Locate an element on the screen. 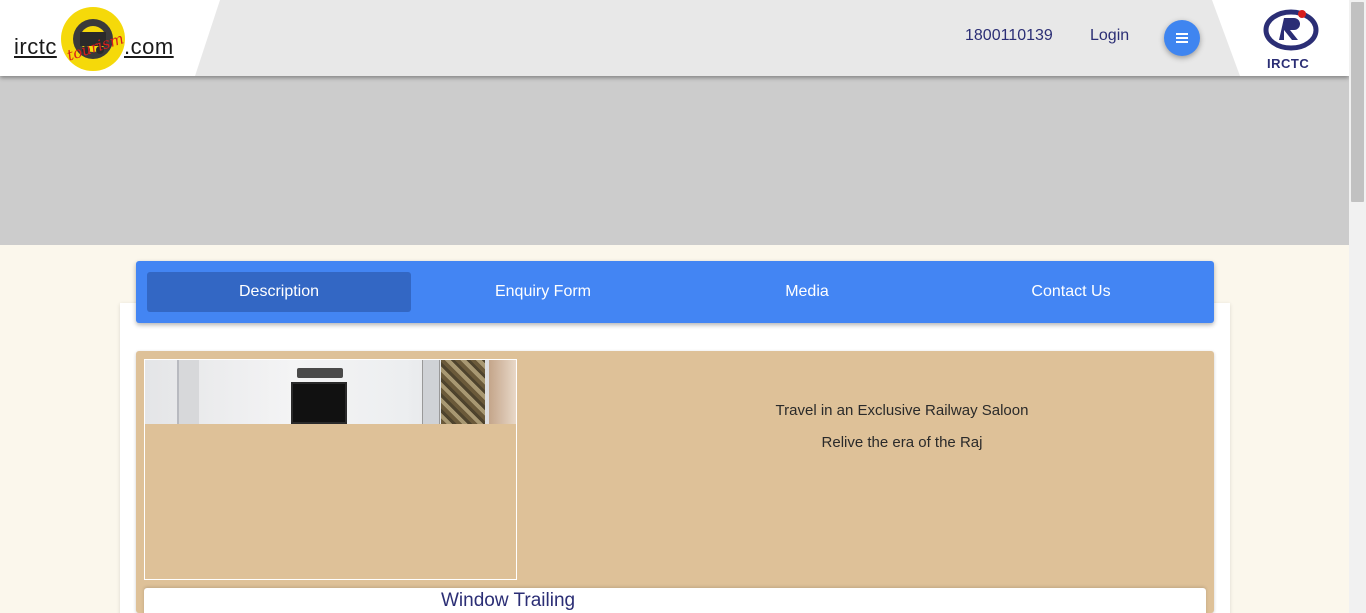  scrollbar-thumb is located at coordinates (1357, 102).